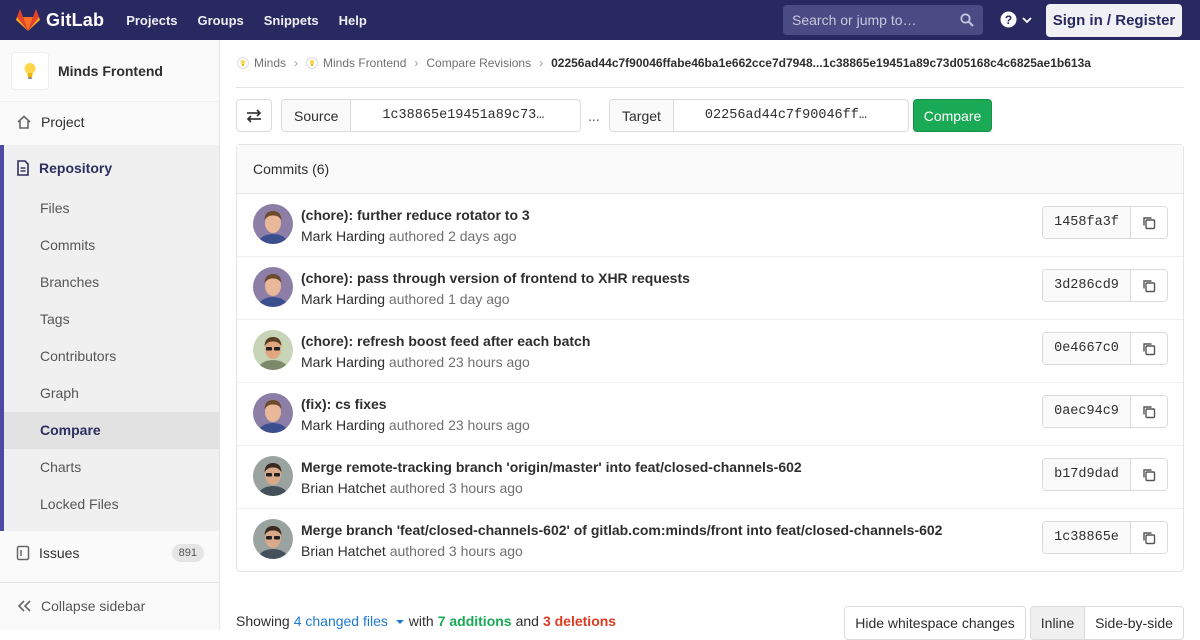  What do you see at coordinates (69, 282) in the screenshot?
I see `sidebar-item-branches: Branches` at bounding box center [69, 282].